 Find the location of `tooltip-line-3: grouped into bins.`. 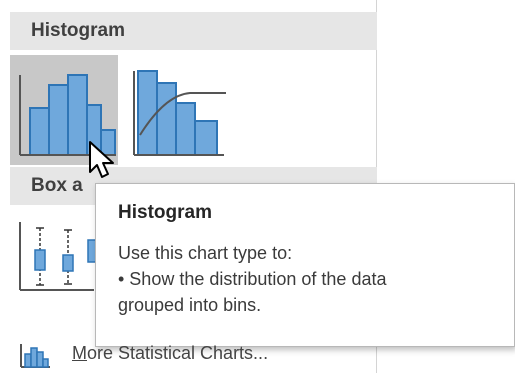

tooltip-line-3: grouped into bins. is located at coordinates (190, 305).